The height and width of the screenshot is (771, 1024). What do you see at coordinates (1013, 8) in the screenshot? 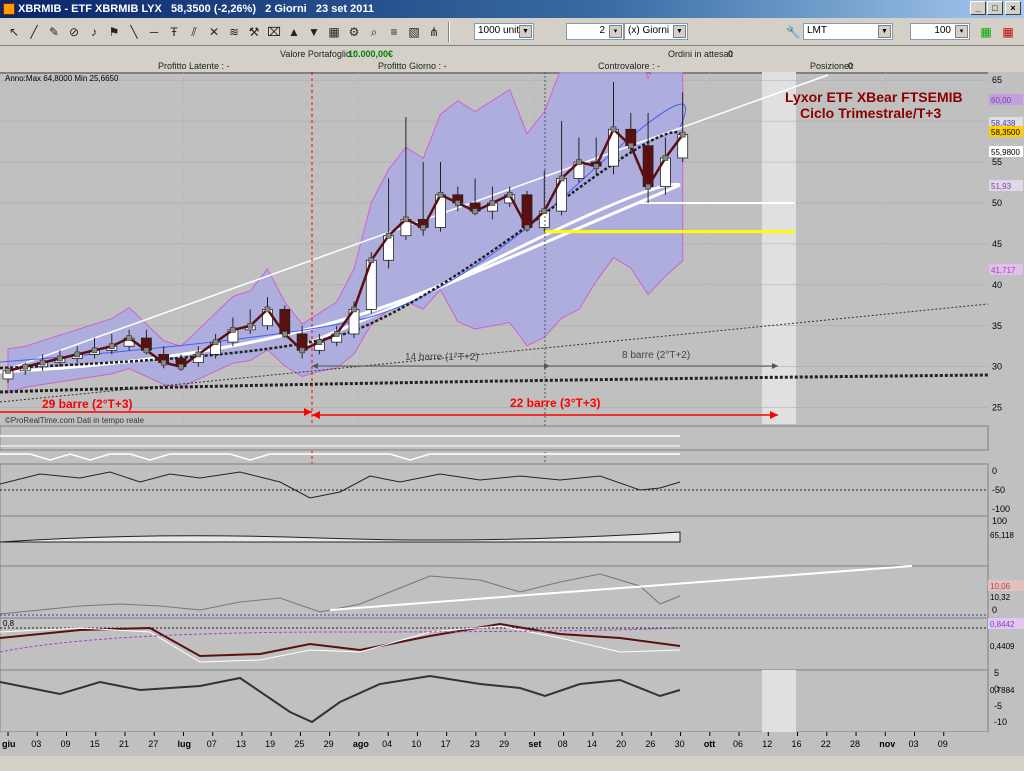
I see `close-button: ×` at bounding box center [1013, 8].